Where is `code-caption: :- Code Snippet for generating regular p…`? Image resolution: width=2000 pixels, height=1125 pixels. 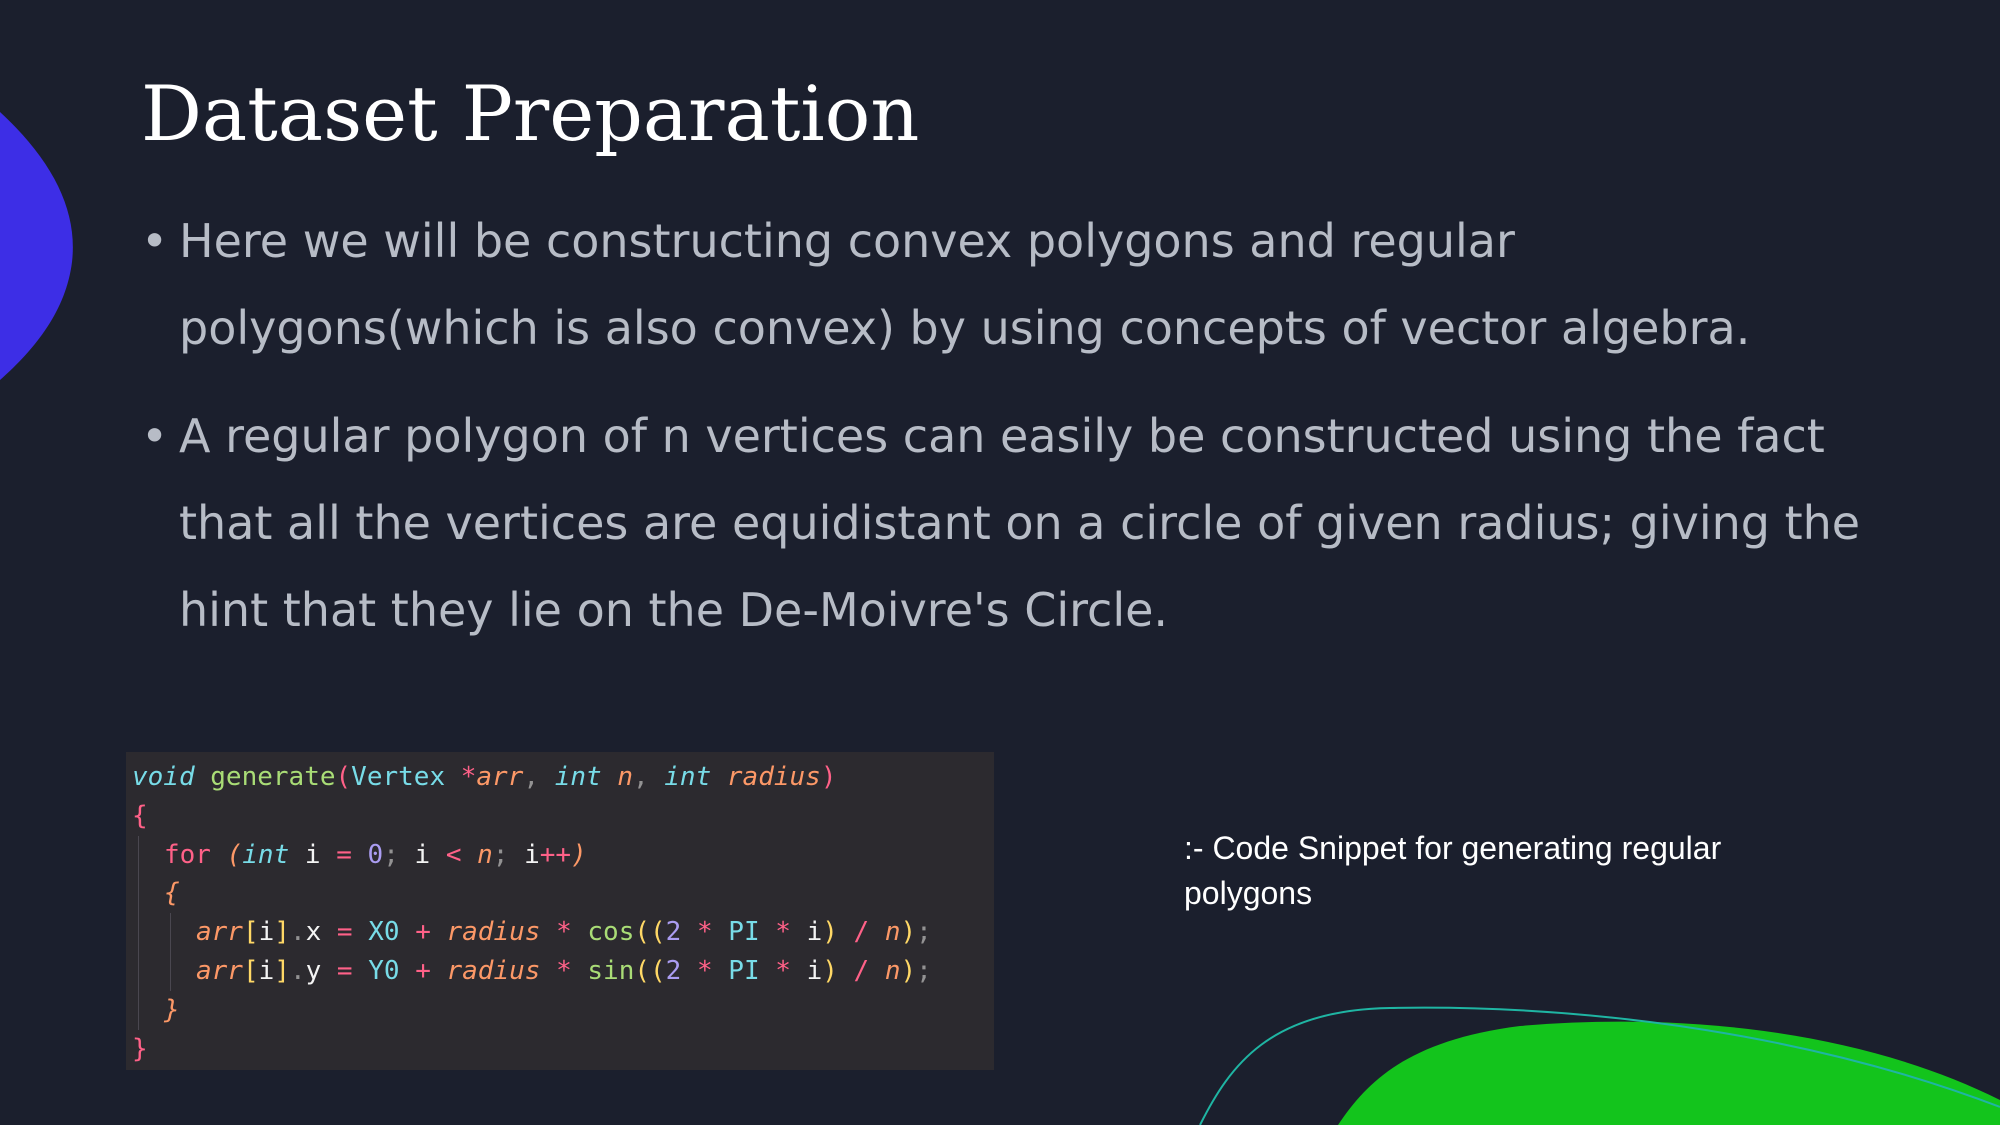 code-caption: :- Code Snippet for generating regular p… is located at coordinates (1453, 870).